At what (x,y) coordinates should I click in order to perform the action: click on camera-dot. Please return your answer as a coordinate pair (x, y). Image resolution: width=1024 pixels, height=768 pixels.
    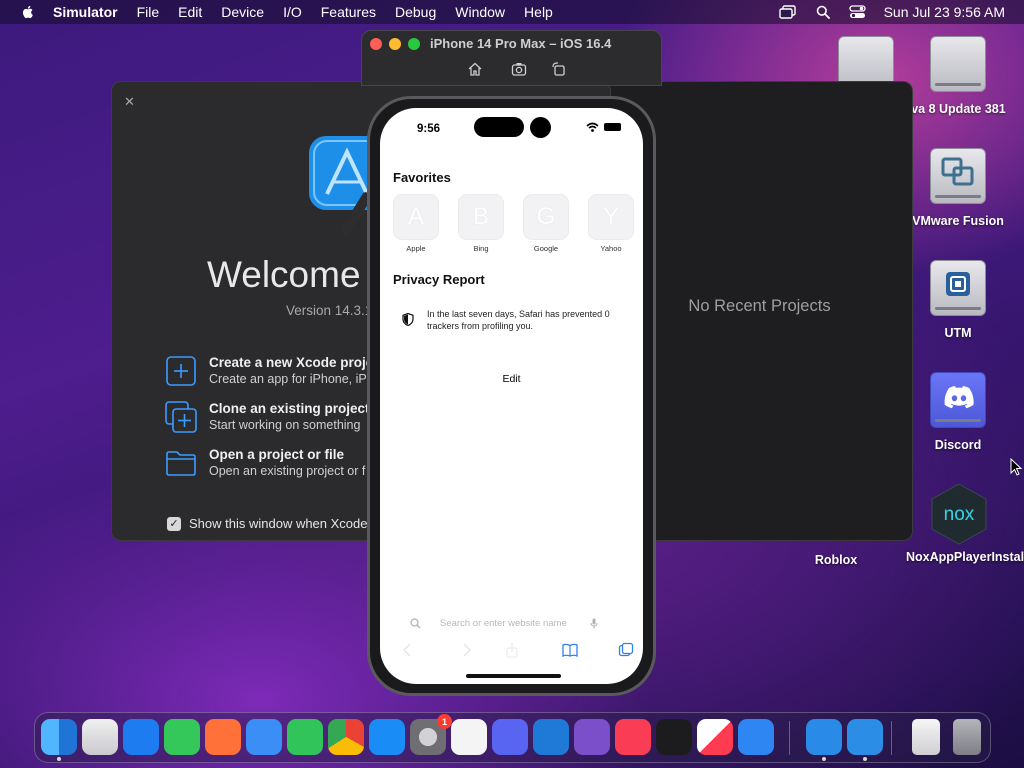
    Looking at the image, I should click on (540, 127).